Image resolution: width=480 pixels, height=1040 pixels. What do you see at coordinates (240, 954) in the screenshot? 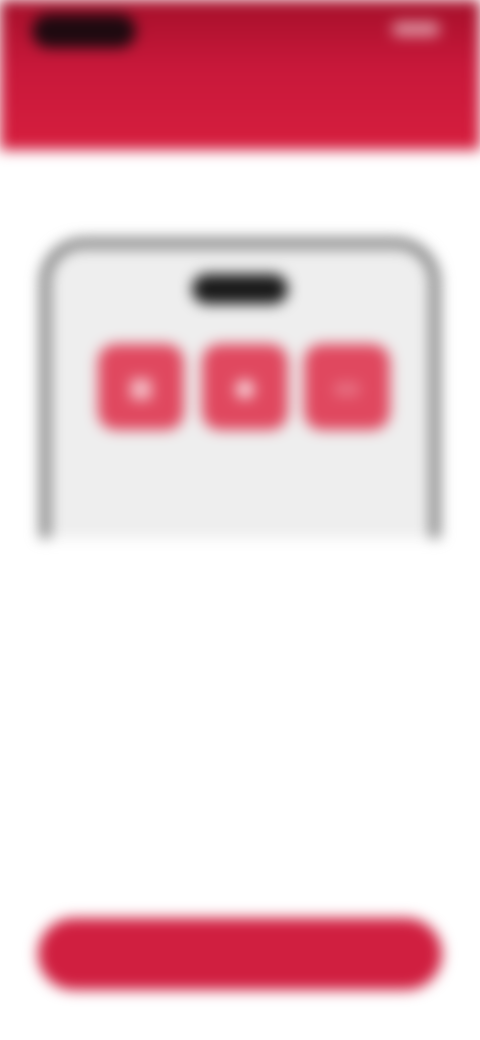
I see `continue-button` at bounding box center [240, 954].